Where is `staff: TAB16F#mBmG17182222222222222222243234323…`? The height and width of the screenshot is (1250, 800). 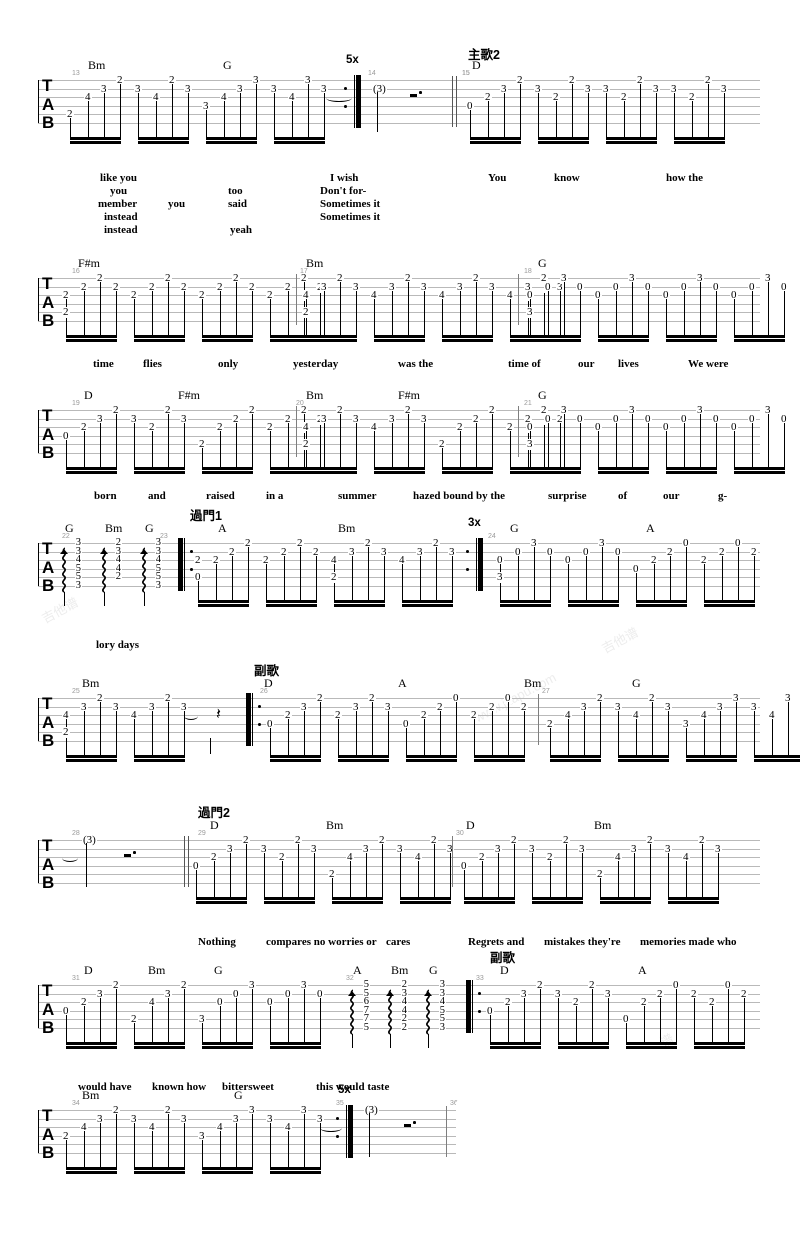
staff: TAB16F#mBmG17182222222222222222243234323… is located at coordinates (413, 313).